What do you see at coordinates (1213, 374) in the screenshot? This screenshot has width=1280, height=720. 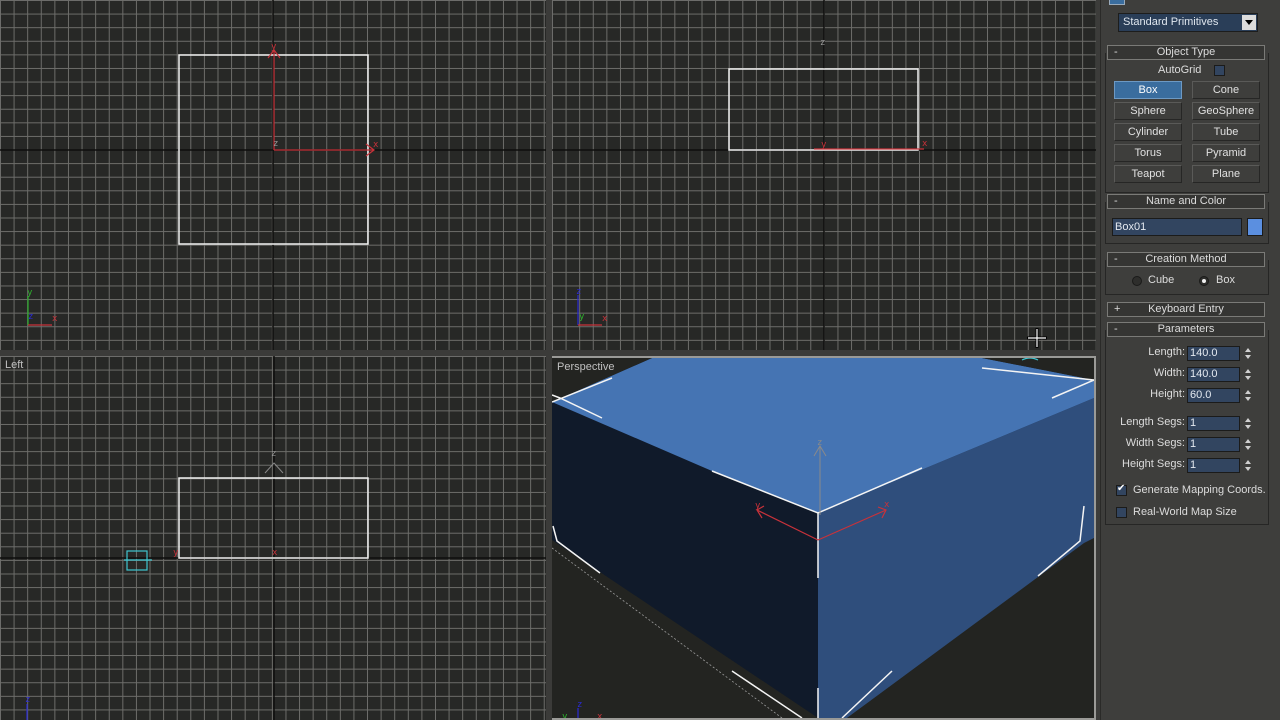 I see `width-input: 140.0` at bounding box center [1213, 374].